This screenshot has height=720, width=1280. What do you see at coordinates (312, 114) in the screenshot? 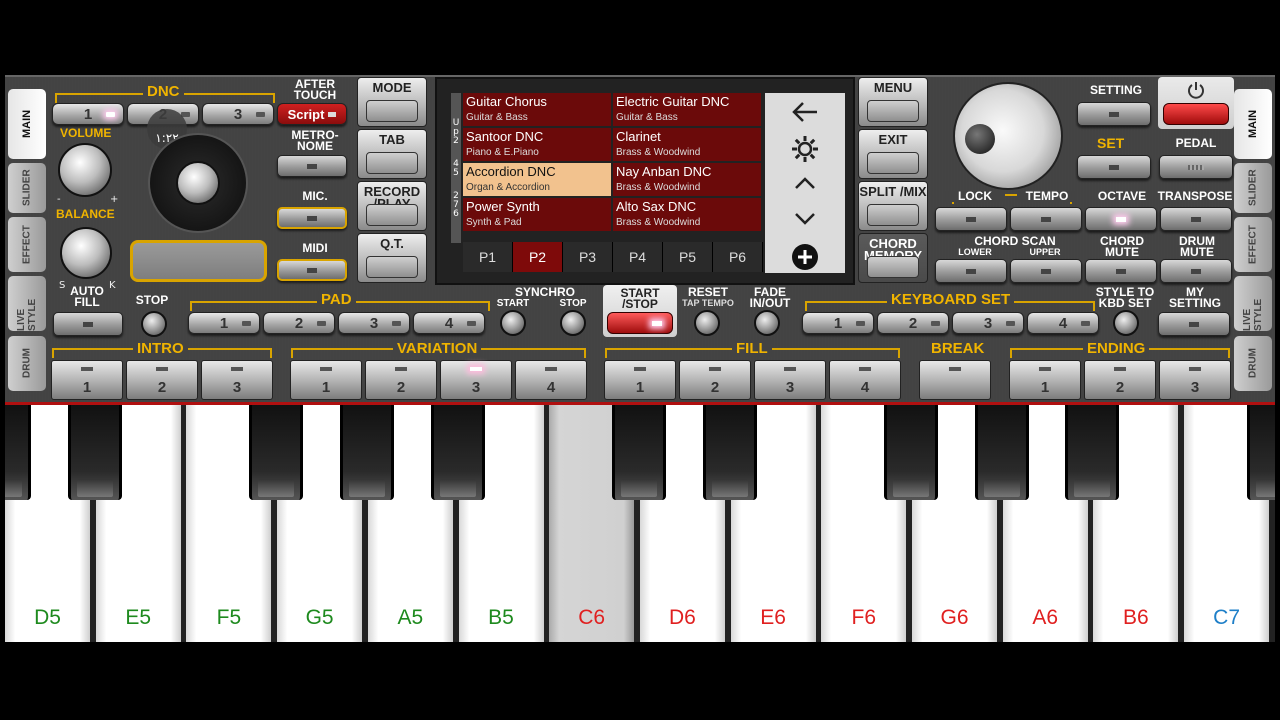
I see `script-button: Script` at bounding box center [312, 114].